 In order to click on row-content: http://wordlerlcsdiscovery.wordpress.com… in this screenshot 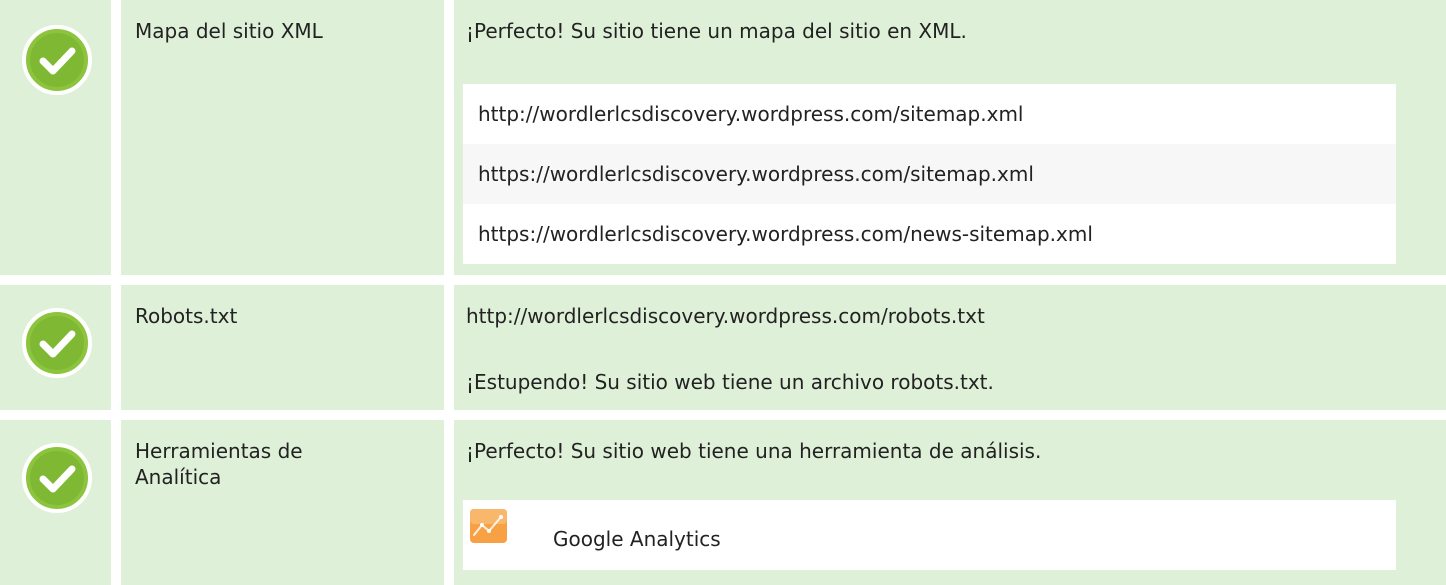, I will do `click(950, 347)`.